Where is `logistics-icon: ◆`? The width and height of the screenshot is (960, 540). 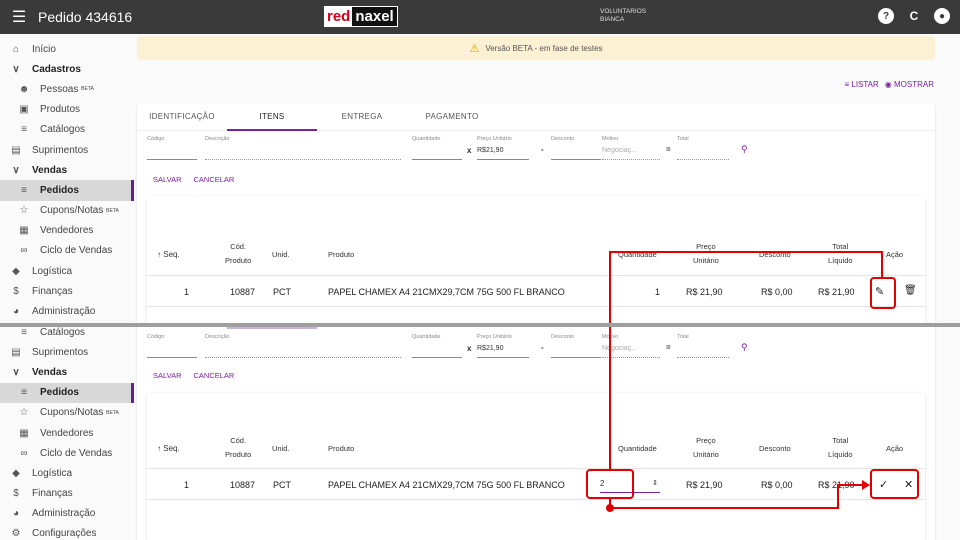 logistics-icon: ◆ is located at coordinates (16, 473).